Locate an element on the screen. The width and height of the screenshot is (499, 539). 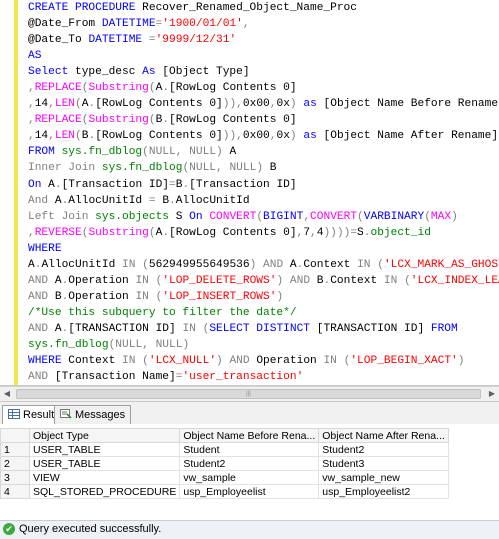
grid-cell: usp_Employeelist2 is located at coordinates (383, 491).